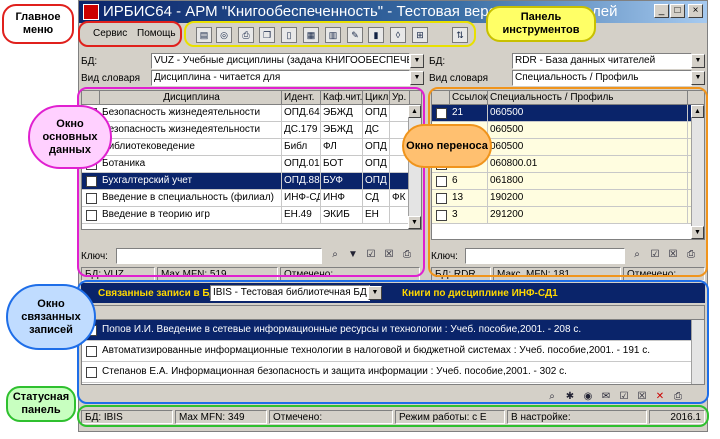 The width and height of the screenshot is (720, 439). I want to click on right-key-input, so click(545, 256).